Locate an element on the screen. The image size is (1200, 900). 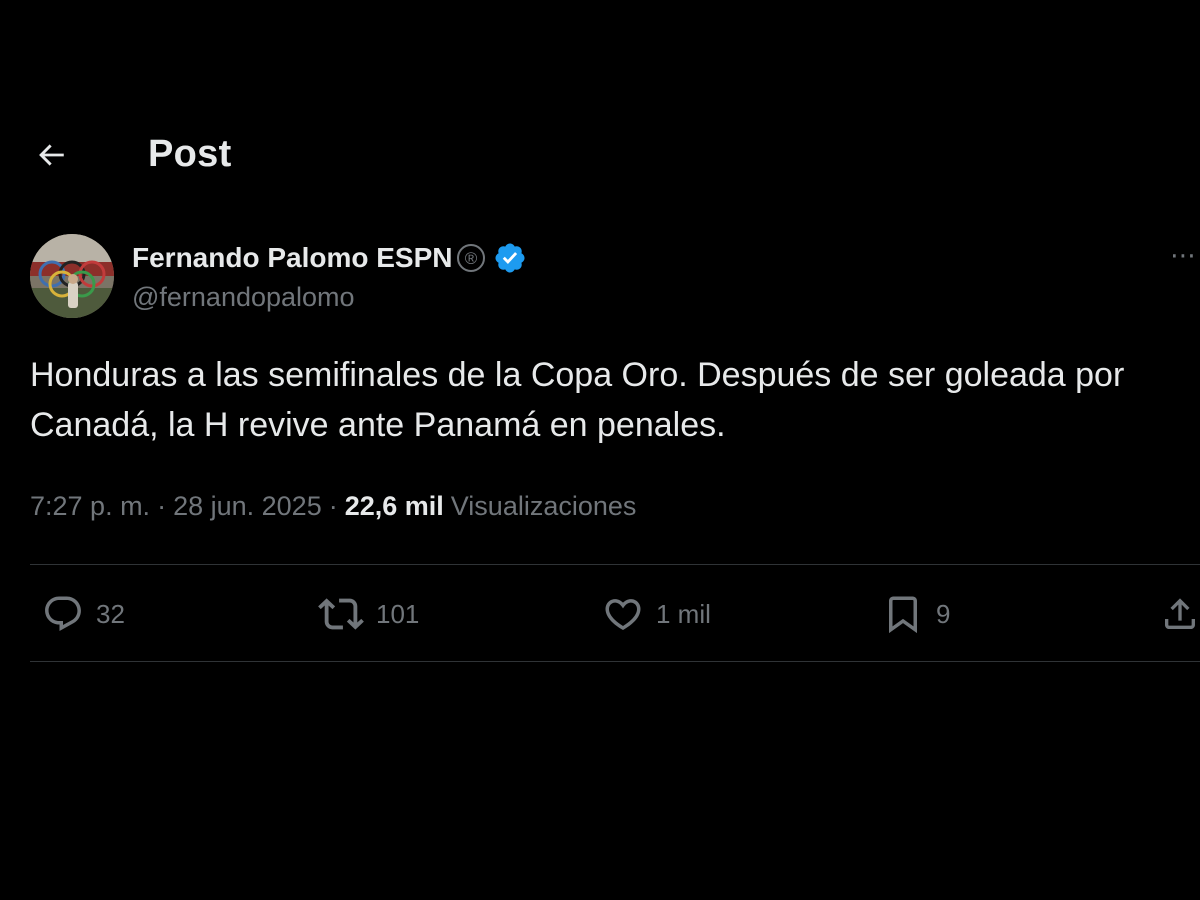
views-count: 22,6 mil is located at coordinates (394, 505).